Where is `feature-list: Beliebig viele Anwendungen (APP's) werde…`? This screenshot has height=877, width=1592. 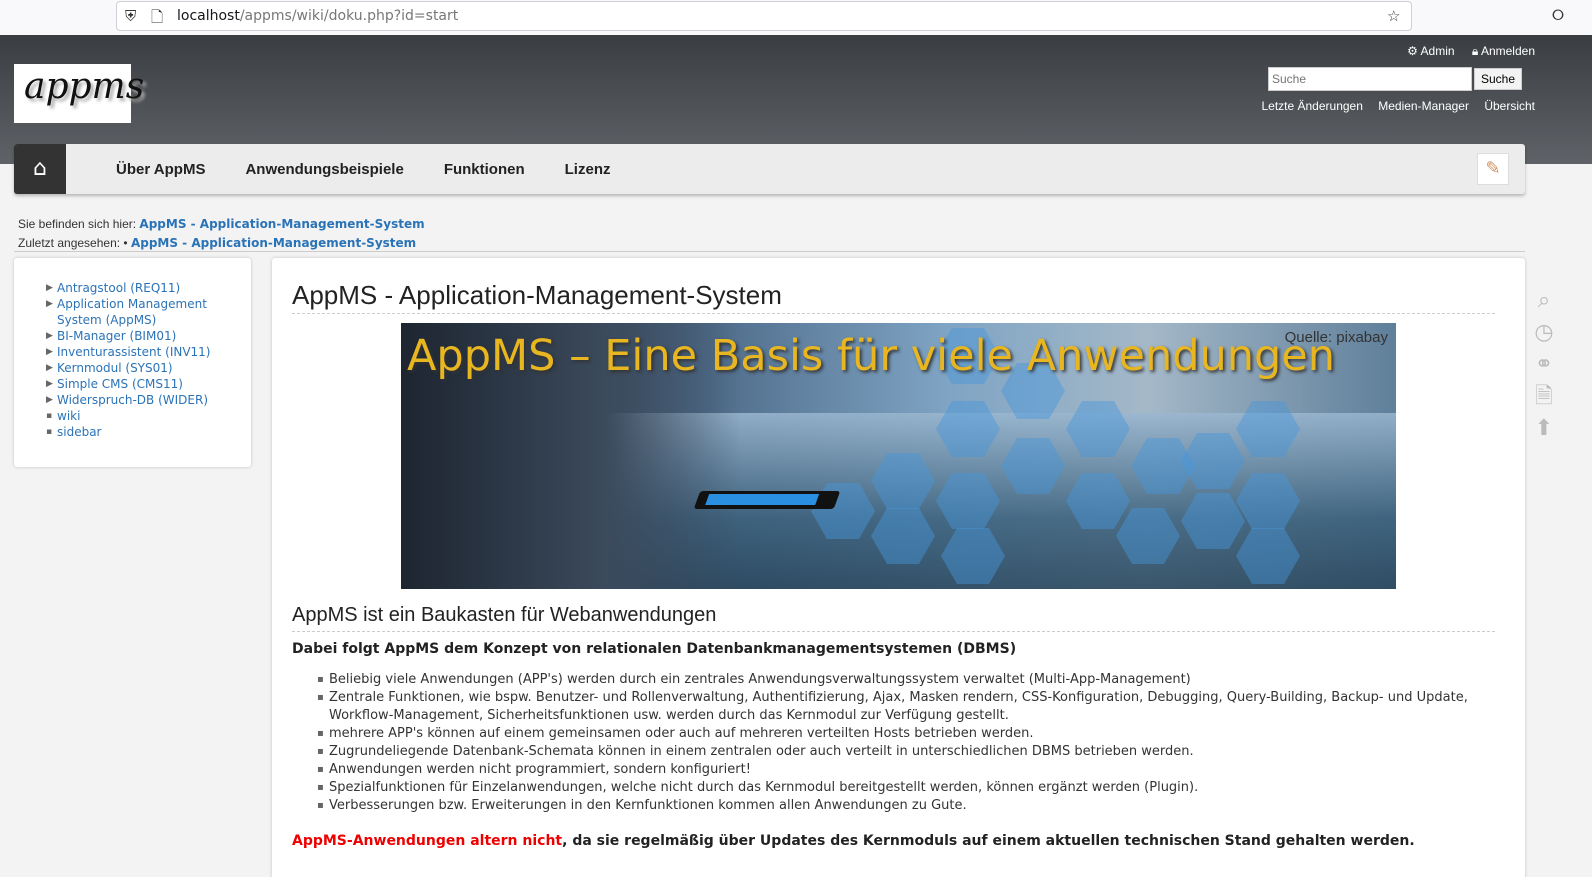
feature-list: Beliebig viele Anwendungen (APP's) werde… is located at coordinates (902, 743).